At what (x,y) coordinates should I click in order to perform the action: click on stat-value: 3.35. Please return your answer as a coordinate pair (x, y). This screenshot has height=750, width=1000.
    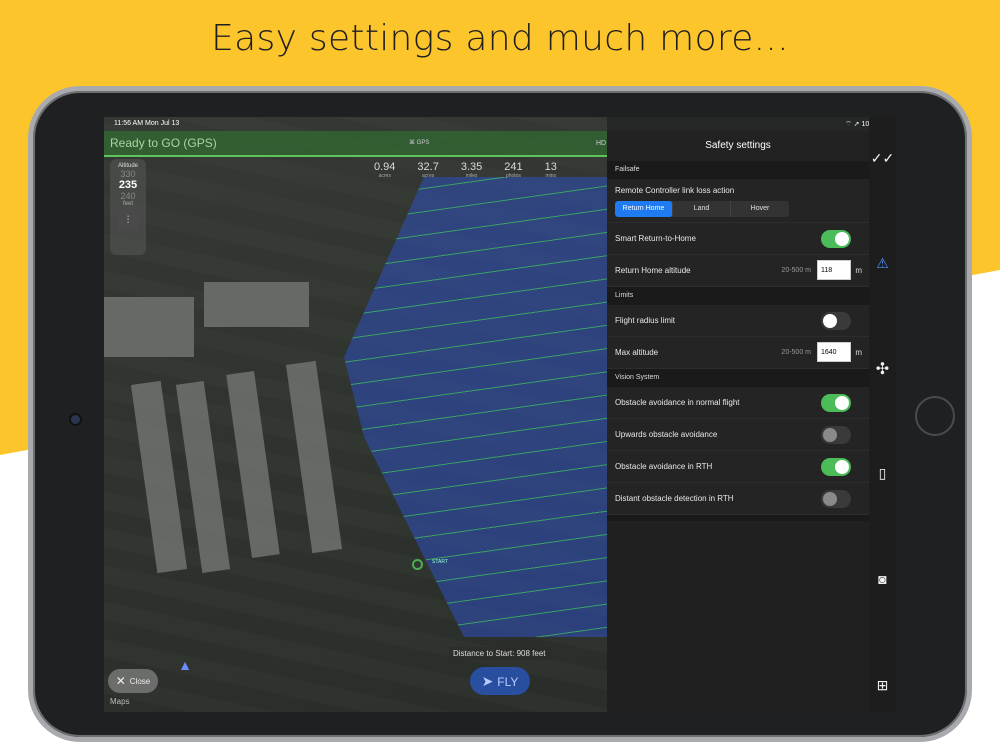
    Looking at the image, I should click on (471, 167).